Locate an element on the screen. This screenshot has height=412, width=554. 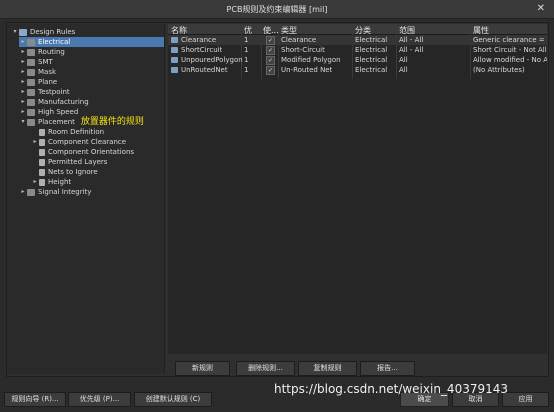
rule-attributes: Allow modified - No A is located at coordinates (510, 60).